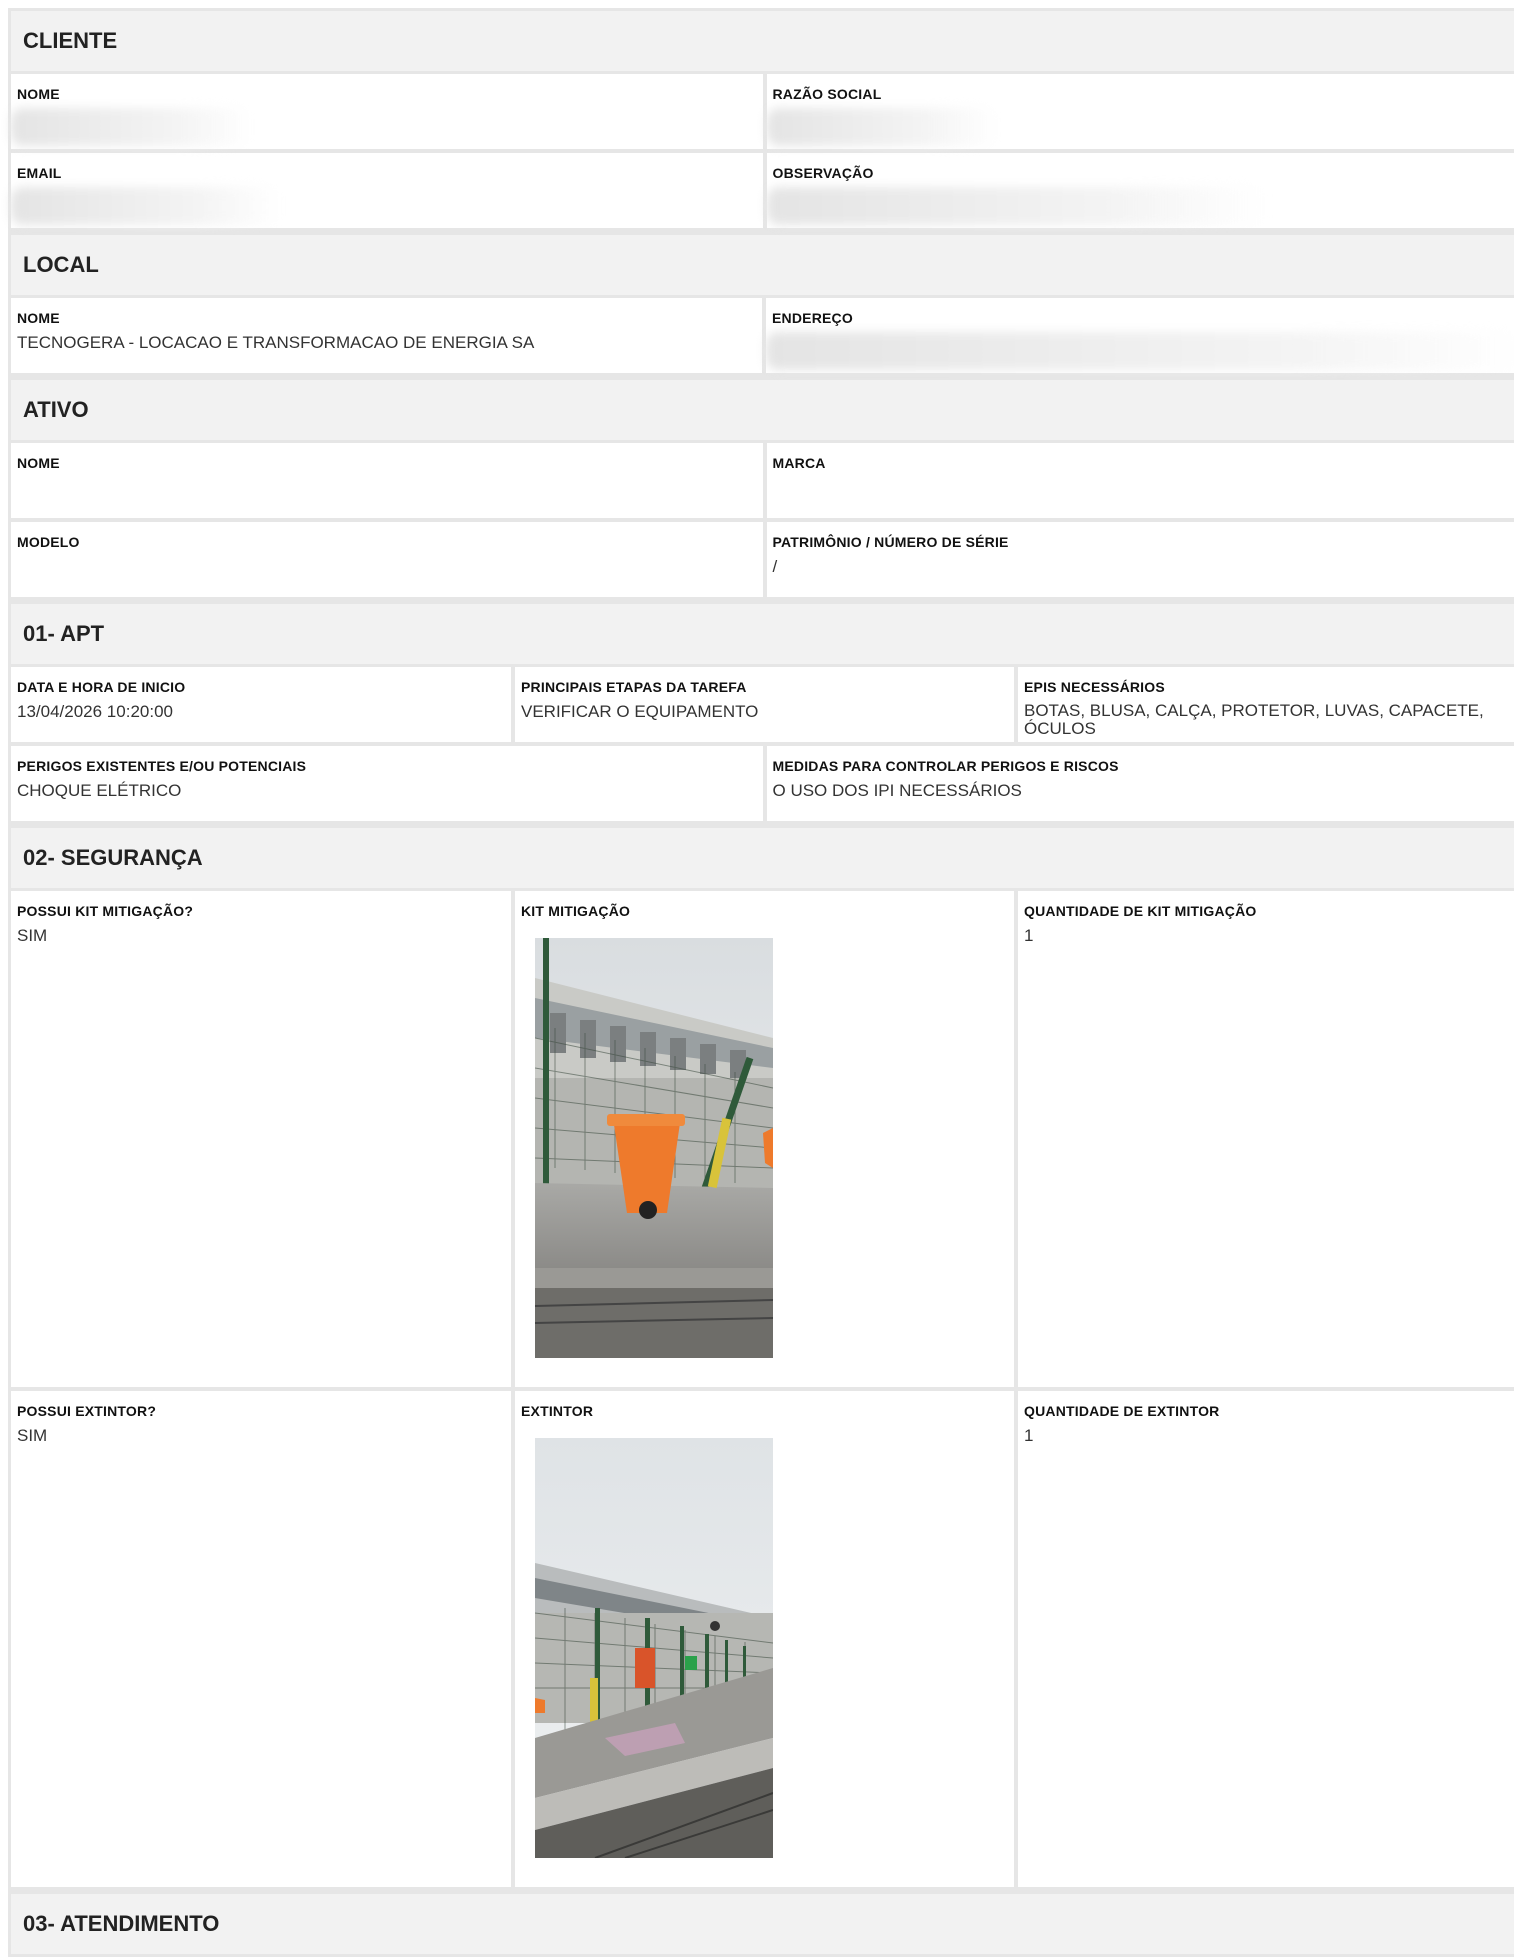 This screenshot has height=1957, width=1514. What do you see at coordinates (1142, 790) in the screenshot?
I see `field-value: O USO DOS IPI NECESSÁRIOS` at bounding box center [1142, 790].